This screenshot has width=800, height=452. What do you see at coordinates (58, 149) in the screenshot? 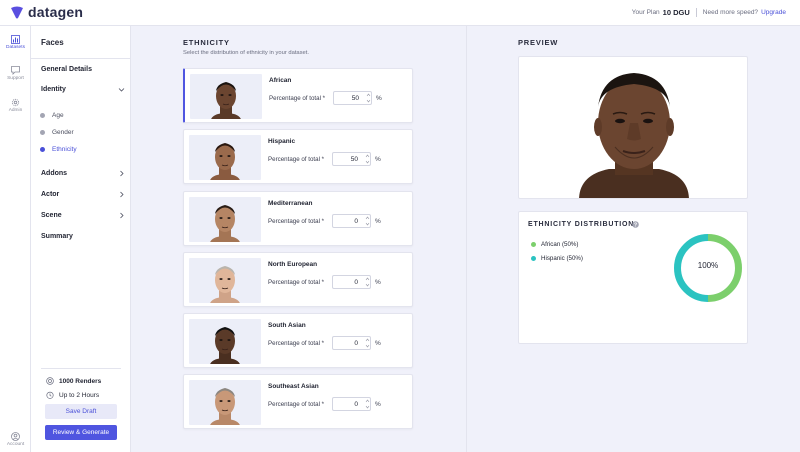
I see `sidebar-subitem-ethnicity: Ethnicity` at bounding box center [58, 149].